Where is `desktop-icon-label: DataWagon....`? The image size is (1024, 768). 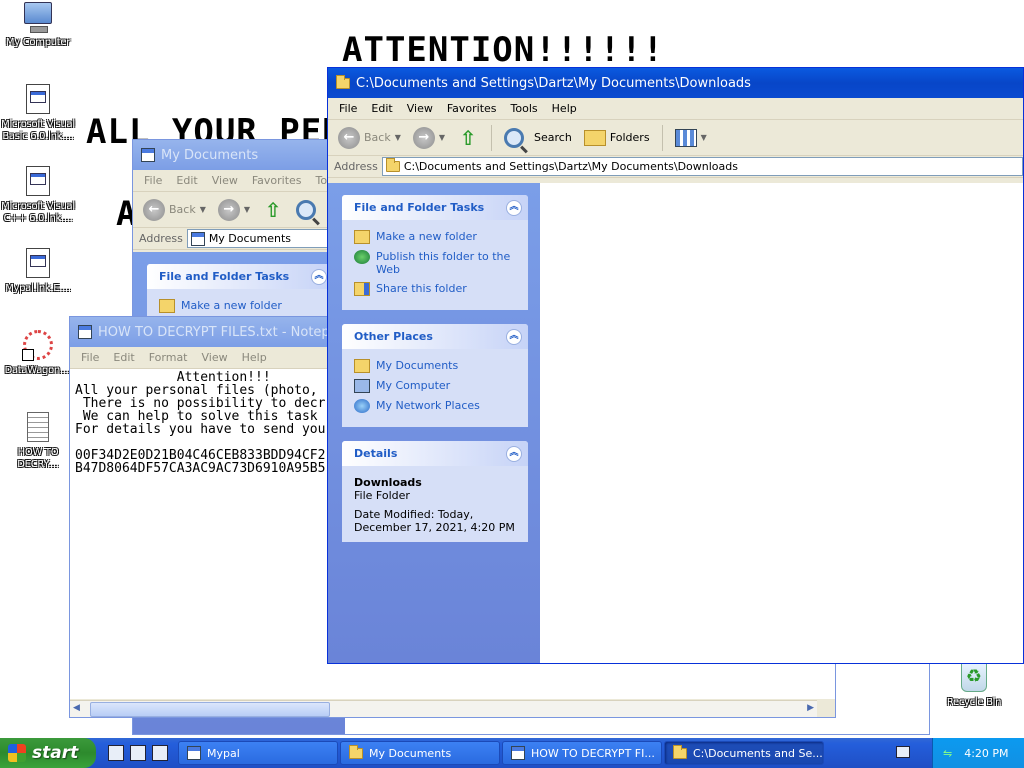 desktop-icon-label: DataWagon.... is located at coordinates (38, 370).